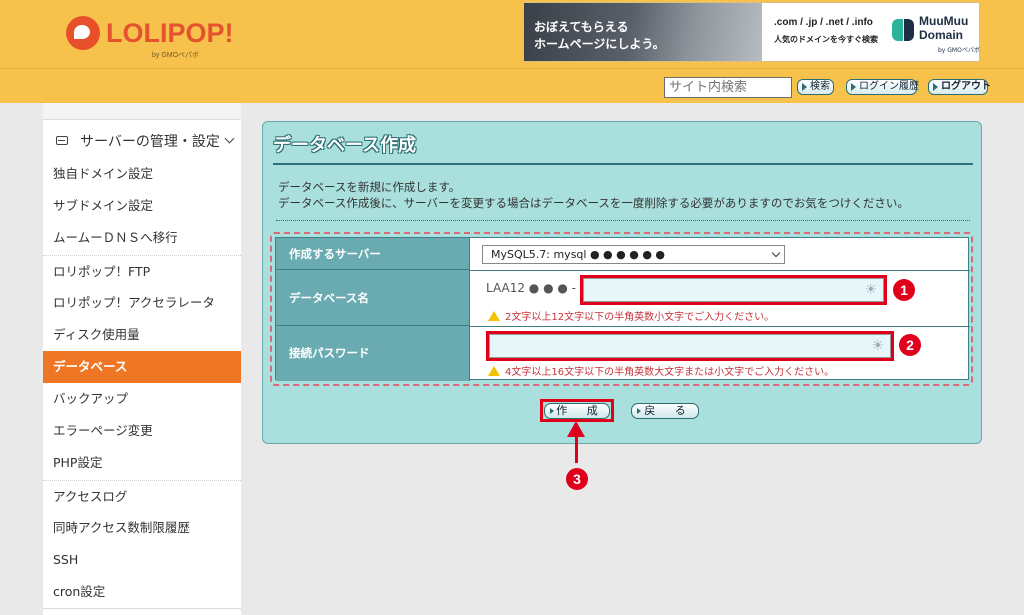 The image size is (1024, 615). I want to click on banner-line-1: おぼえてもらえる, so click(581, 27).